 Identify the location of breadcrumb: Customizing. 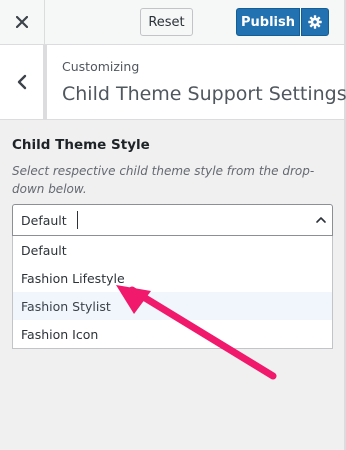
(101, 66).